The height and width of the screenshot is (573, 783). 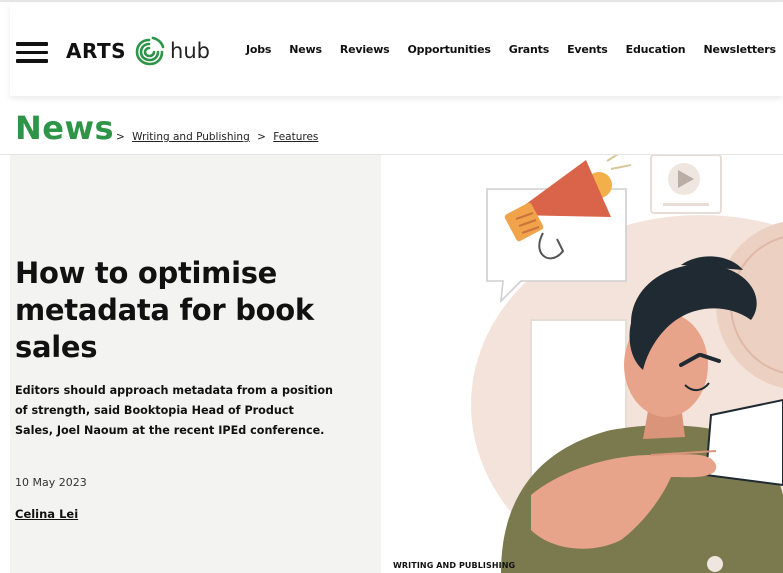 What do you see at coordinates (391, 125) in the screenshot?
I see `section-bar: News > Writing and Publishing > Features` at bounding box center [391, 125].